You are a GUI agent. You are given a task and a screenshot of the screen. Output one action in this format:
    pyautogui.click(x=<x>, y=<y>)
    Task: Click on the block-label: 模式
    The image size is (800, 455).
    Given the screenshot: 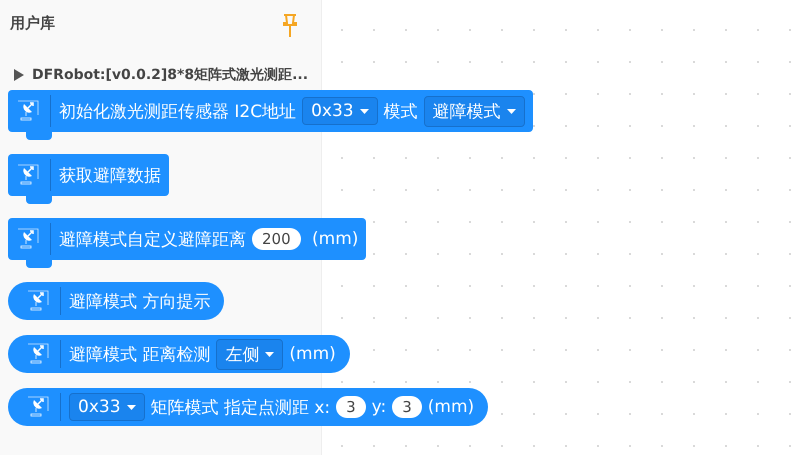 What is the action you would take?
    pyautogui.click(x=401, y=111)
    